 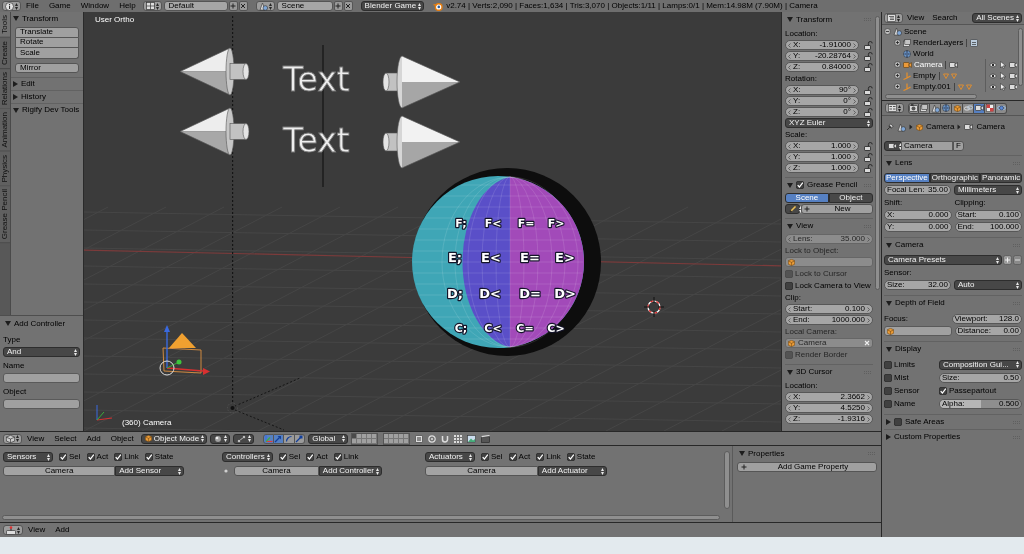 I want to click on panel-header: Custom Properties, so click(x=953, y=436).